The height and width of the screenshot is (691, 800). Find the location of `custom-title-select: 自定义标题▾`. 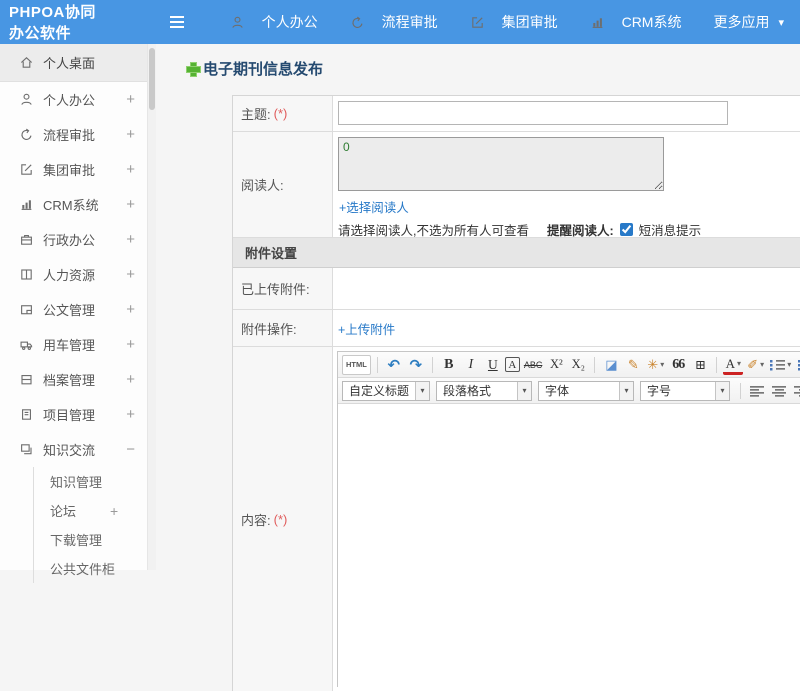

custom-title-select: 自定义标题▾ is located at coordinates (386, 391).